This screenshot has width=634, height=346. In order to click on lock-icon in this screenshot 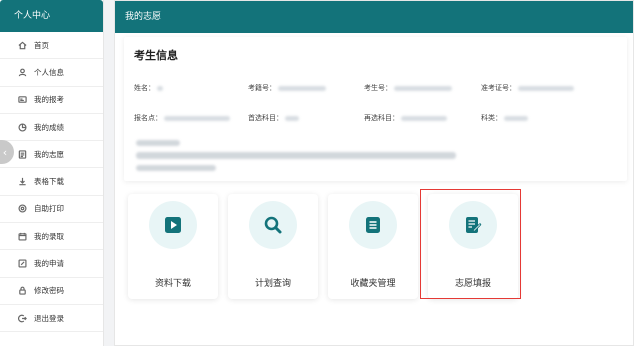, I will do `click(22, 291)`.